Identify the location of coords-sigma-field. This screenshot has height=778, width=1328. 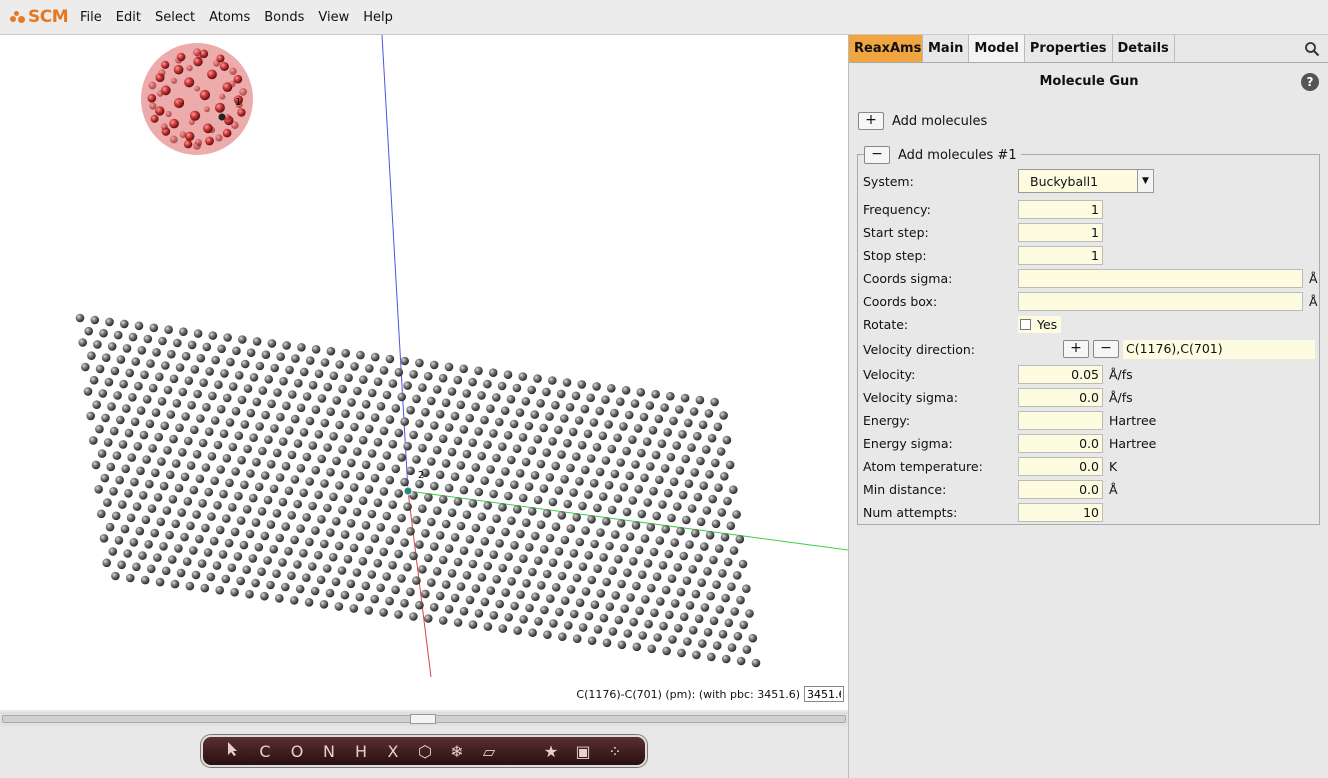
(1160, 278).